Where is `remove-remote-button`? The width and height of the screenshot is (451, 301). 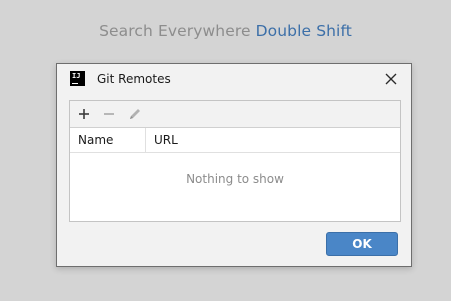
remove-remote-button is located at coordinates (109, 114).